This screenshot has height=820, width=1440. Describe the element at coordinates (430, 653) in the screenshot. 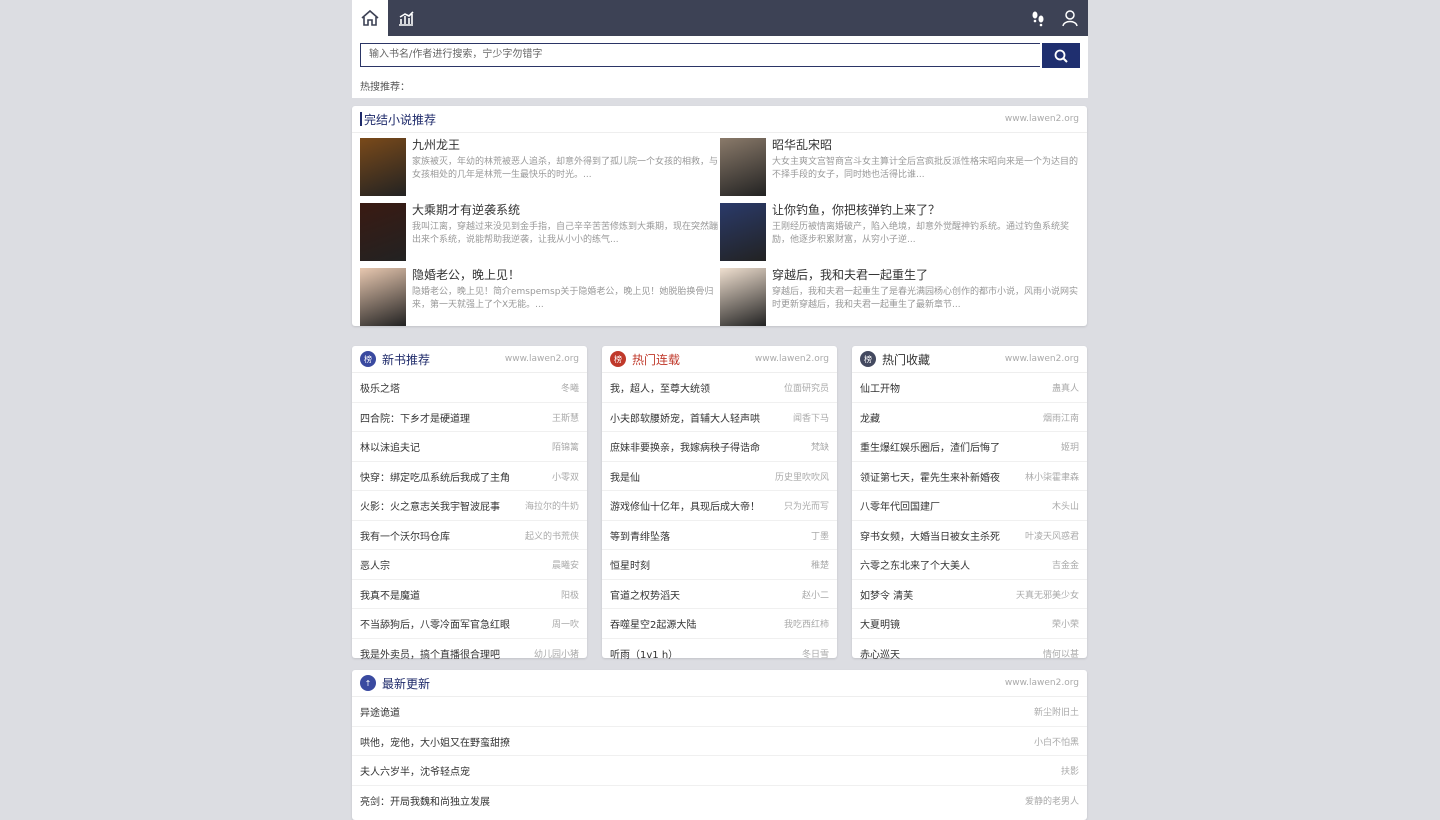

I see `book-title: 我是外卖员，搞个直播很合理吧` at that location.